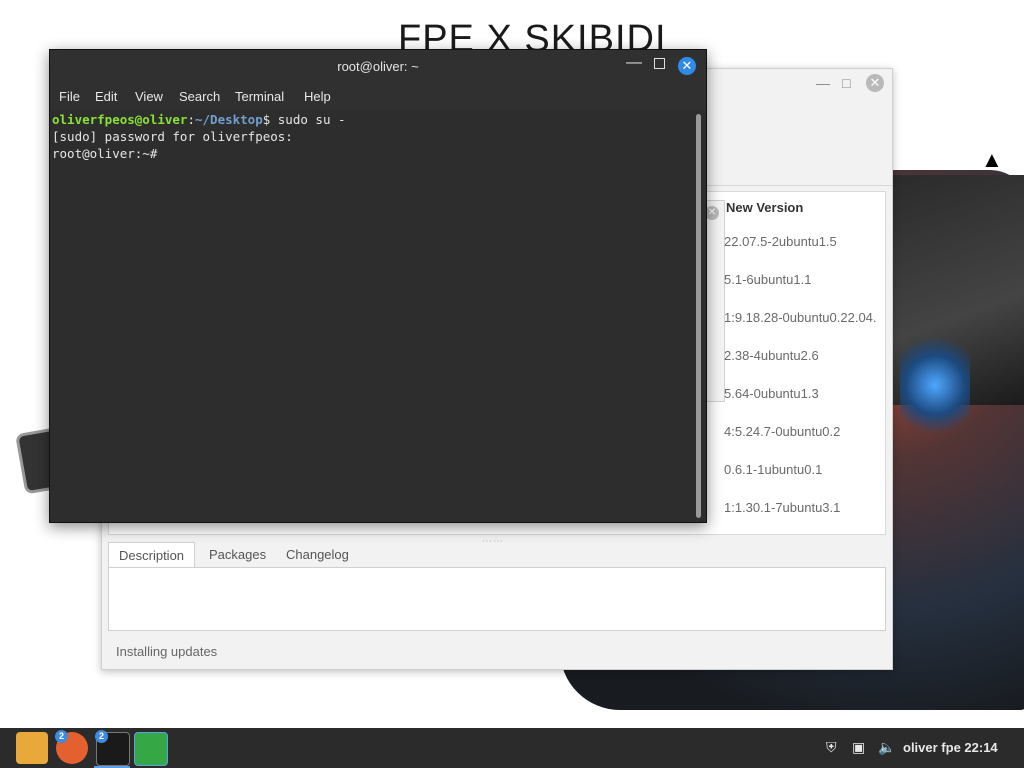  What do you see at coordinates (773, 469) in the screenshot?
I see `version-cell: 0.6.1-1ubuntu0.1` at bounding box center [773, 469].